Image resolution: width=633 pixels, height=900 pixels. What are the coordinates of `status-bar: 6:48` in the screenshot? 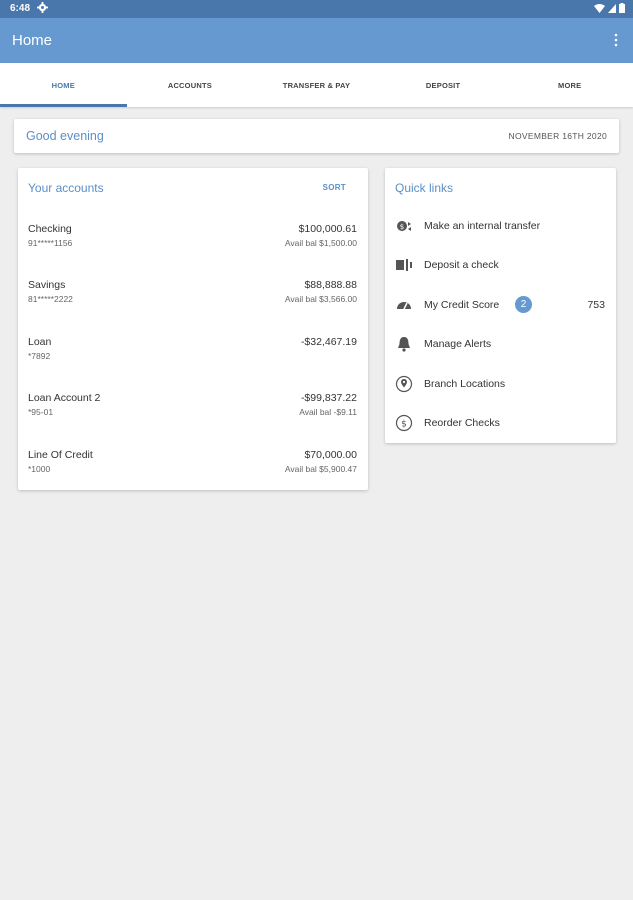 It's located at (316, 9).